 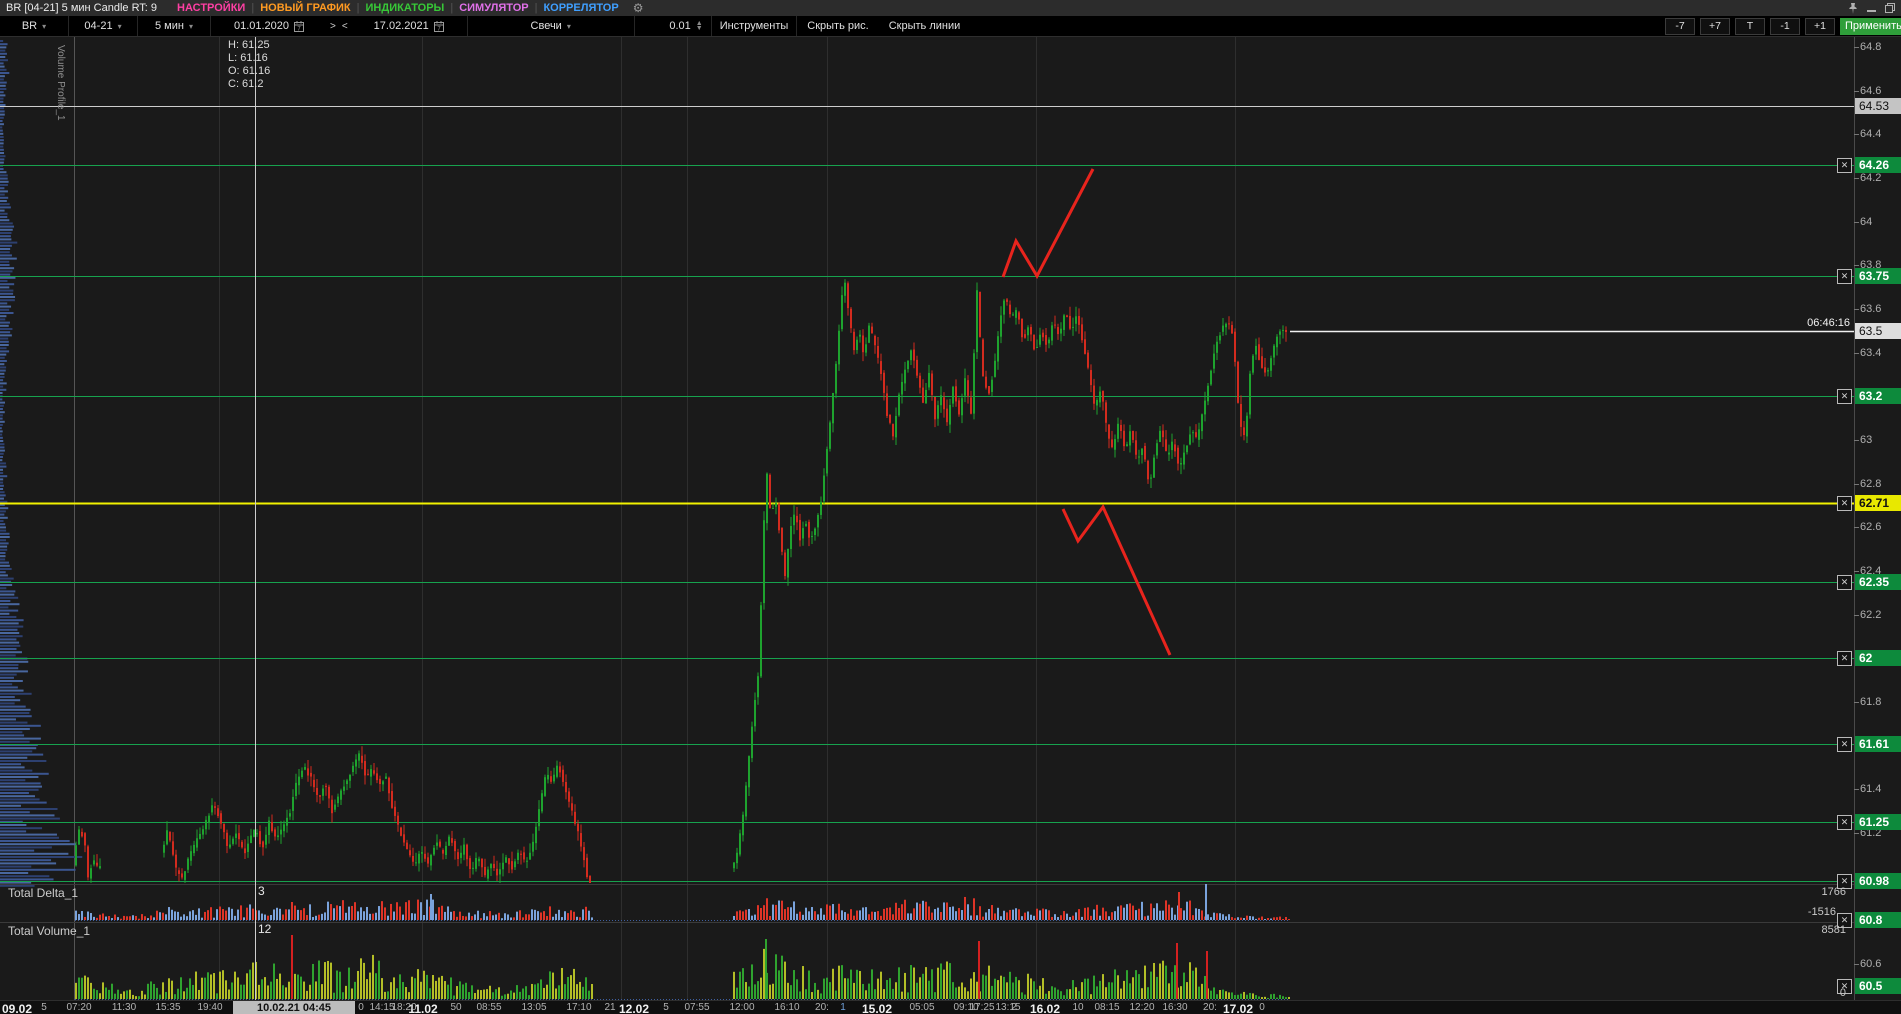 I want to click on menu-item: НАСТРОЙКИ, so click(x=211, y=8).